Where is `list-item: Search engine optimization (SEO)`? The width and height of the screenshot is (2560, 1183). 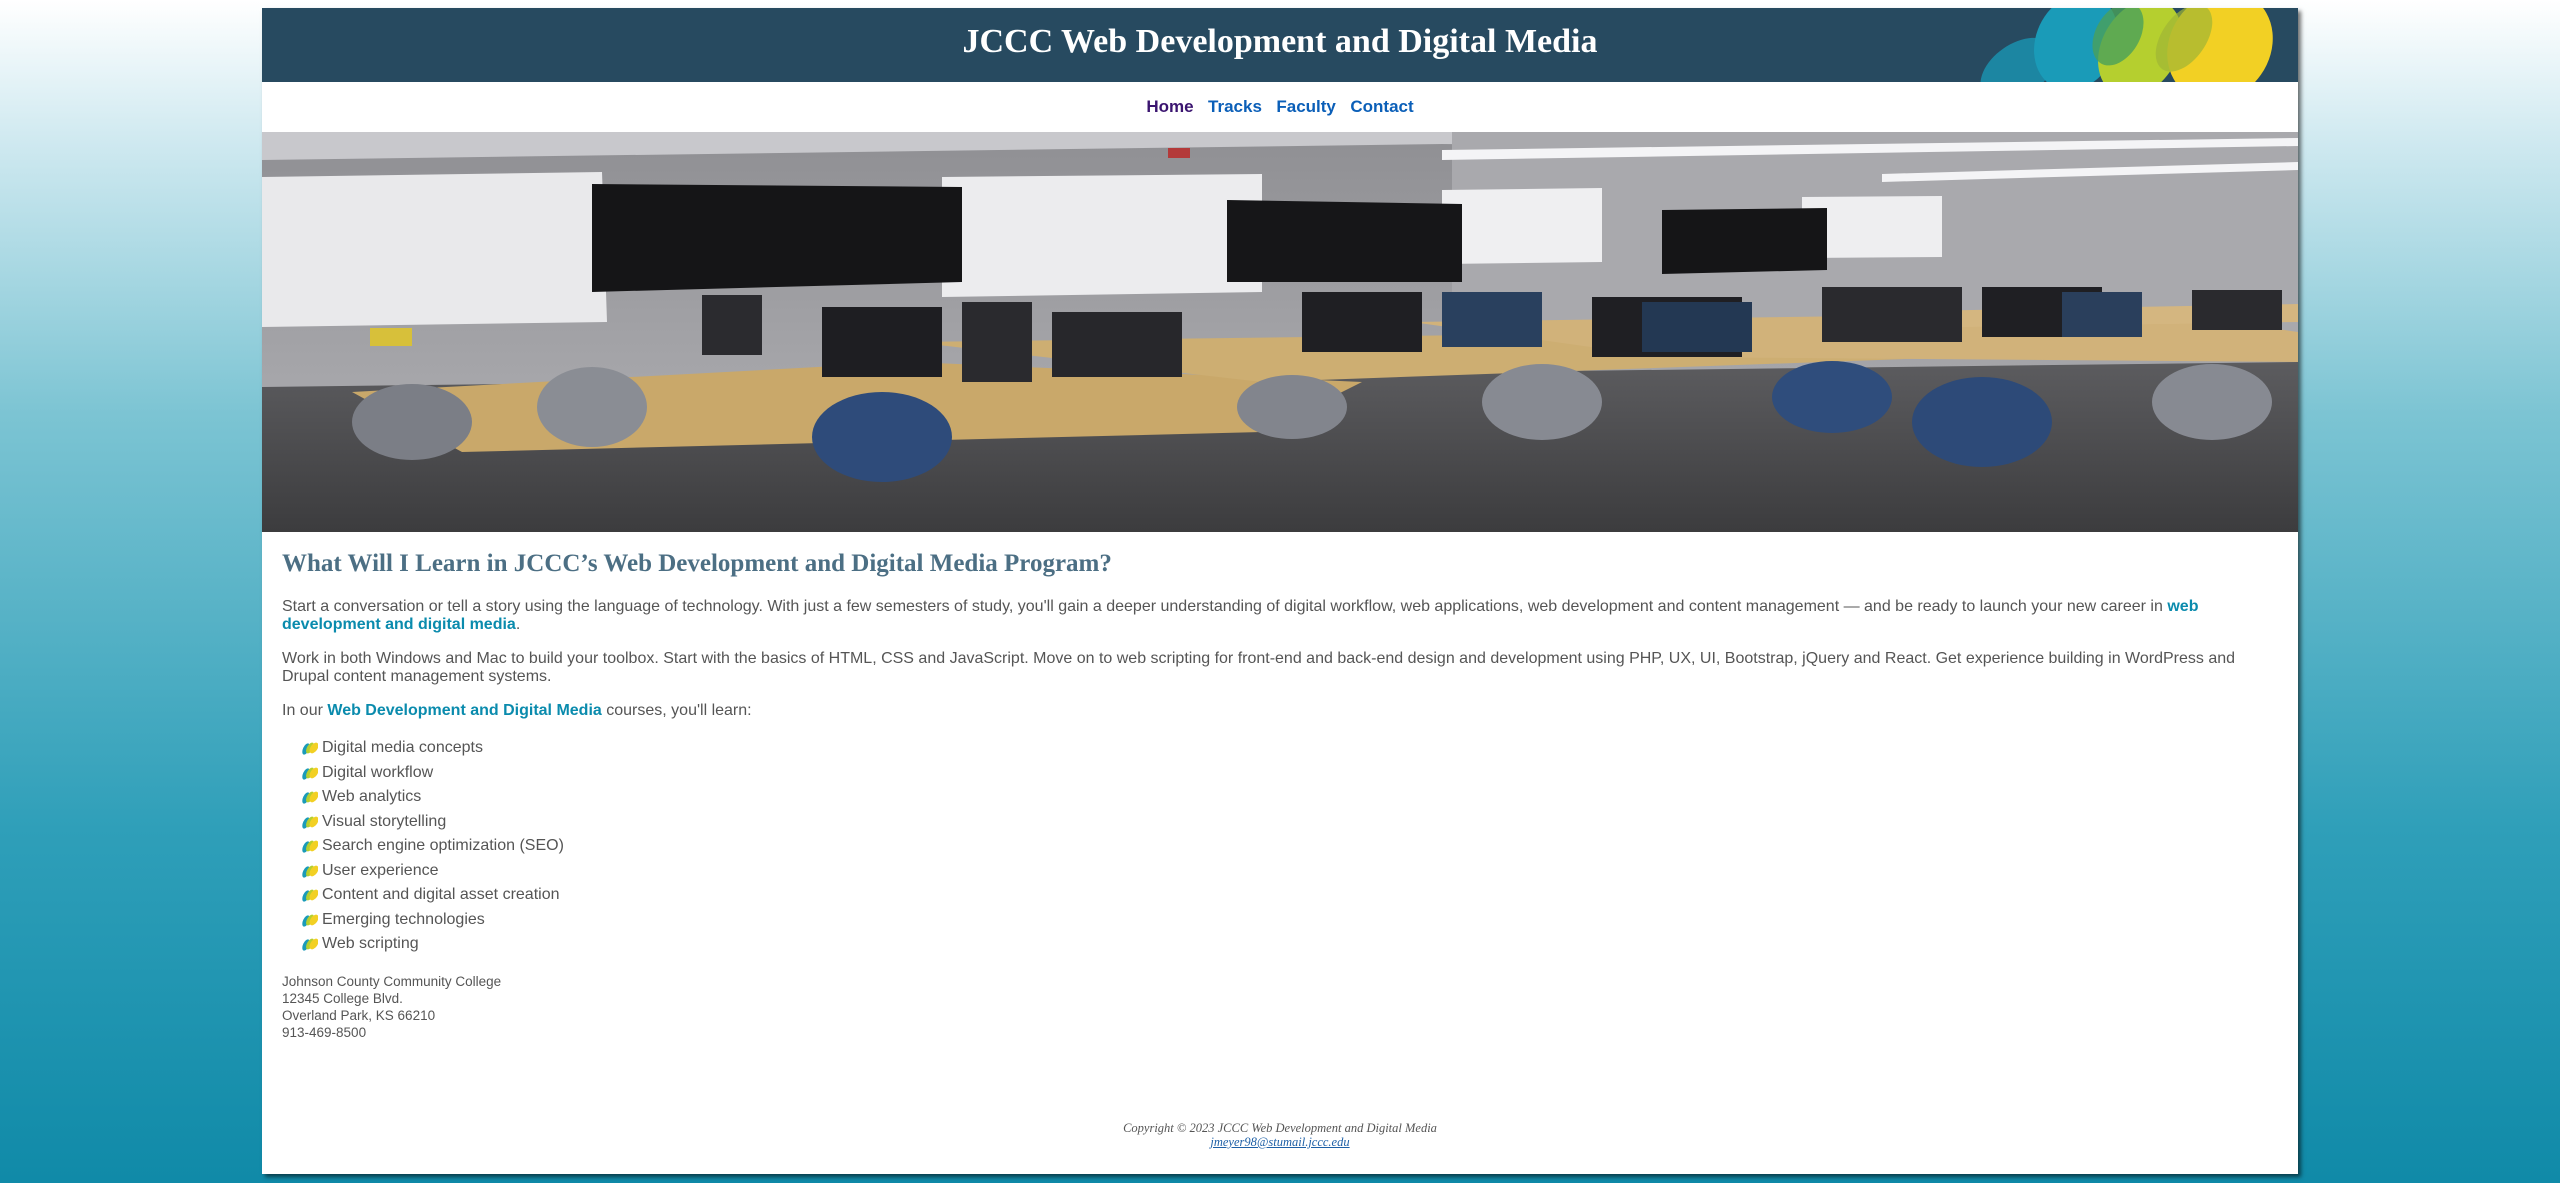 list-item: Search engine optimization (SEO) is located at coordinates (1289, 846).